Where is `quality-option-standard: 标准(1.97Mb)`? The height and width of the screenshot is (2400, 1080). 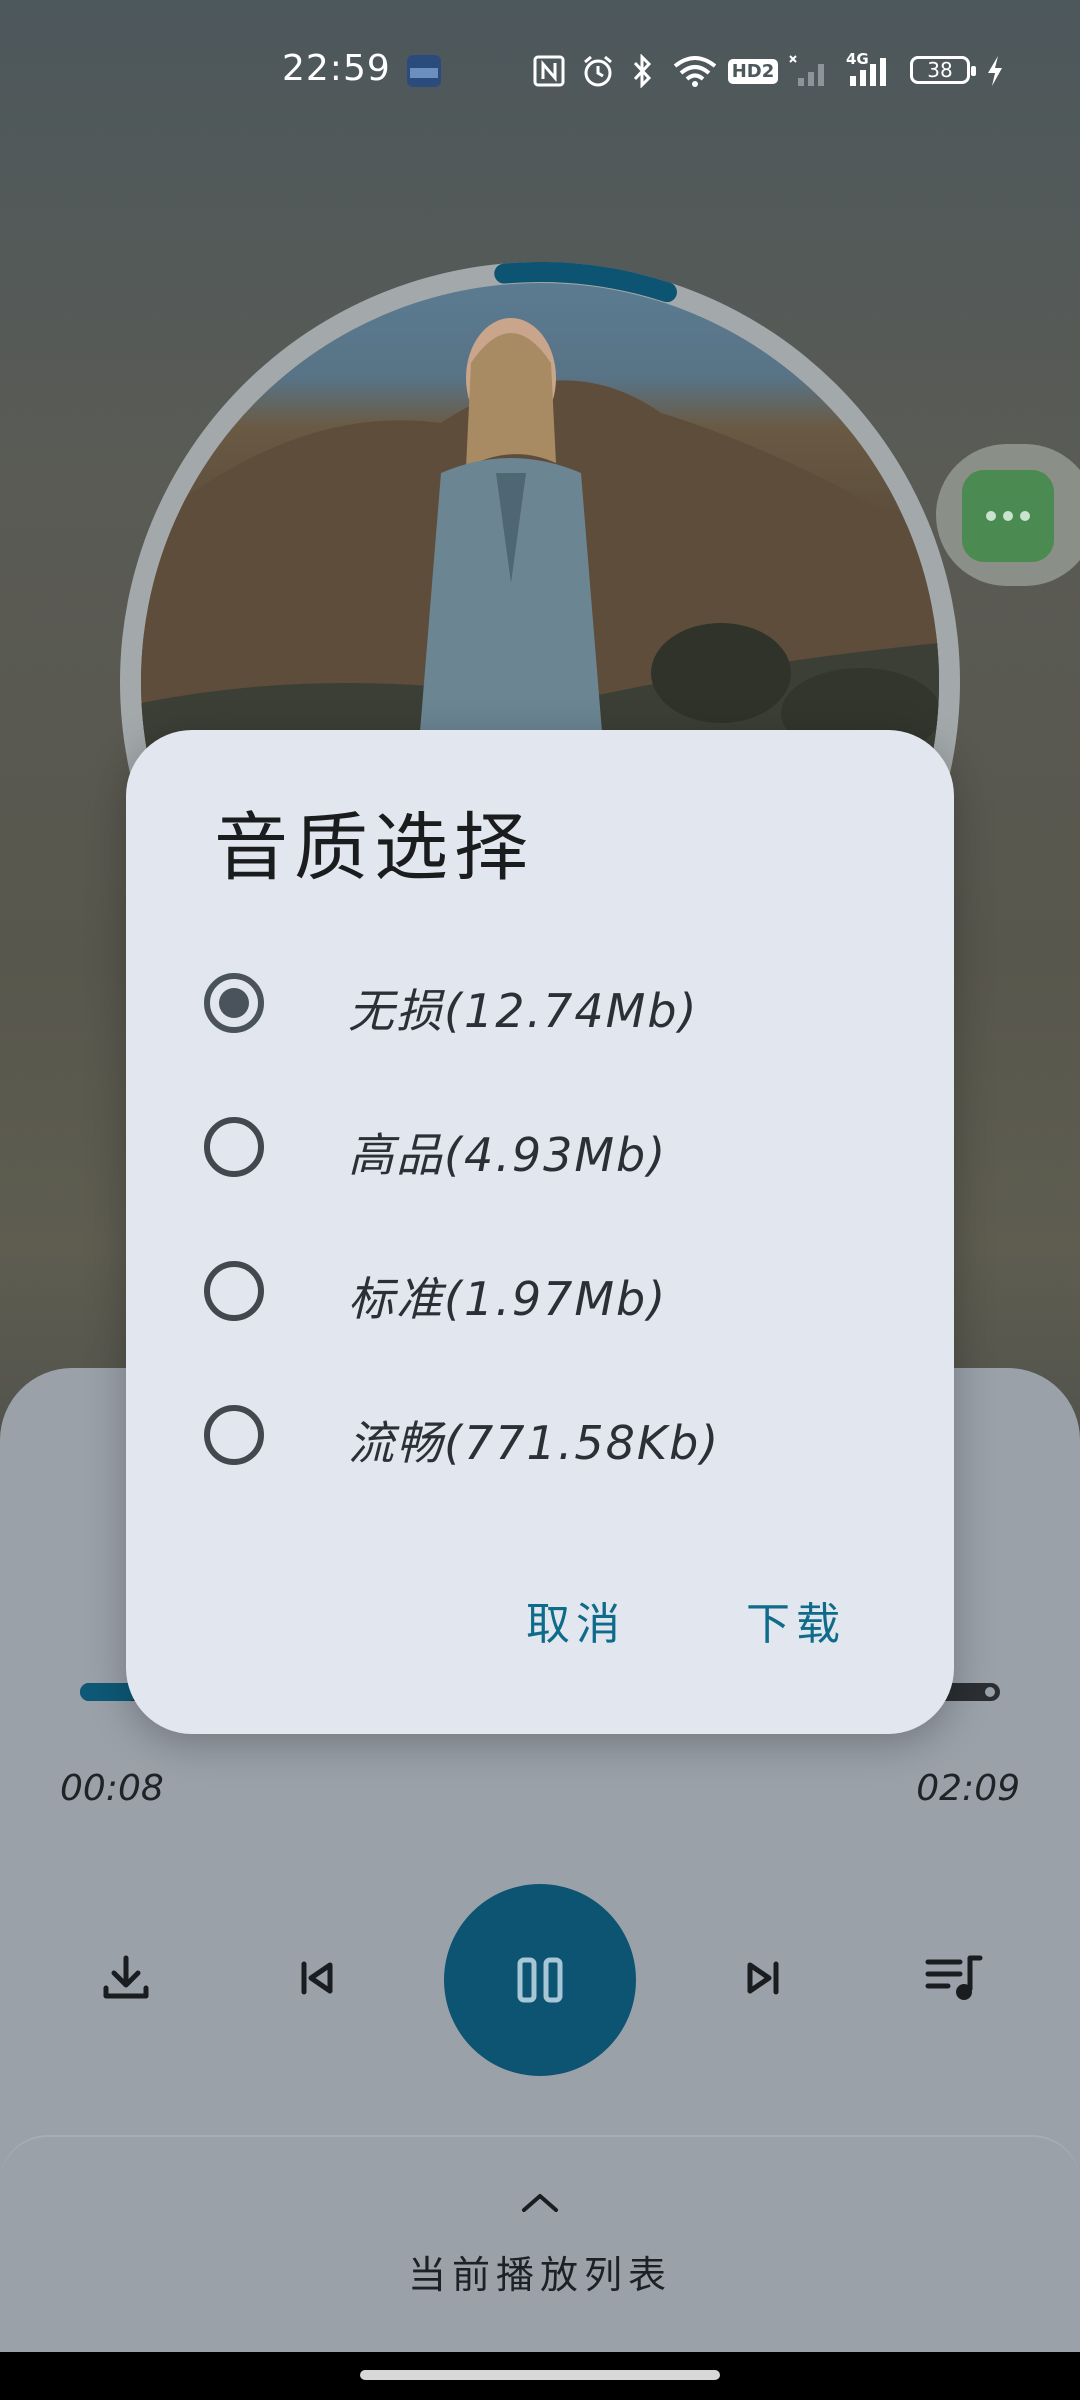
quality-option-standard: 标准(1.97Mb) is located at coordinates (540, 1291).